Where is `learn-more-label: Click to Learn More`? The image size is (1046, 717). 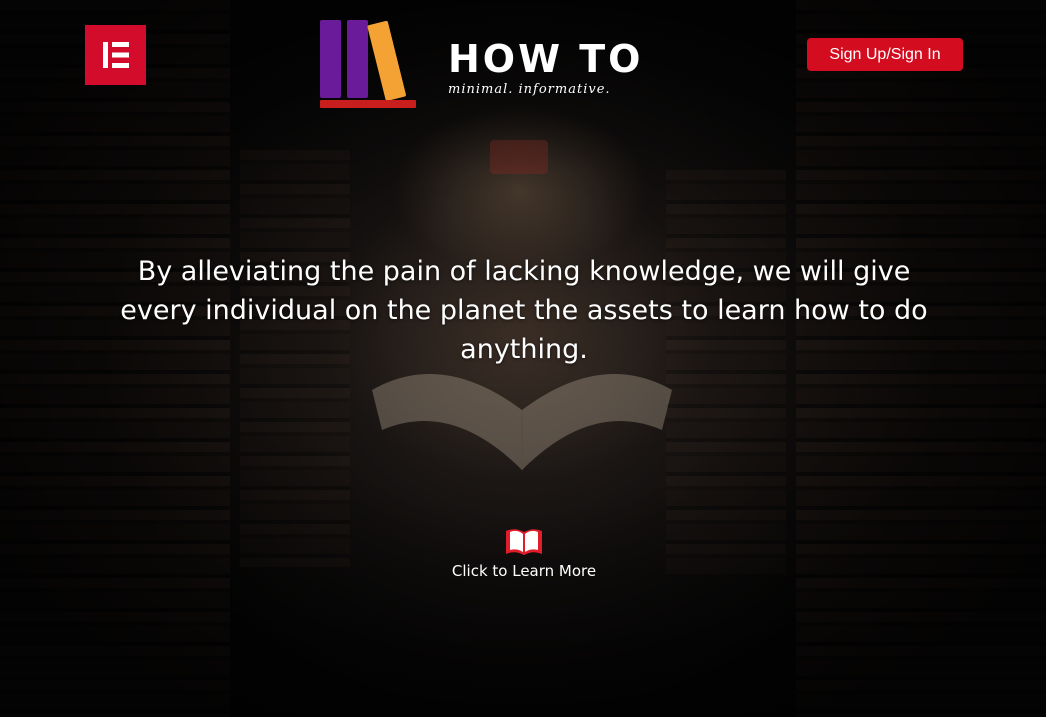
learn-more-label: Click to Learn More is located at coordinates (524, 571).